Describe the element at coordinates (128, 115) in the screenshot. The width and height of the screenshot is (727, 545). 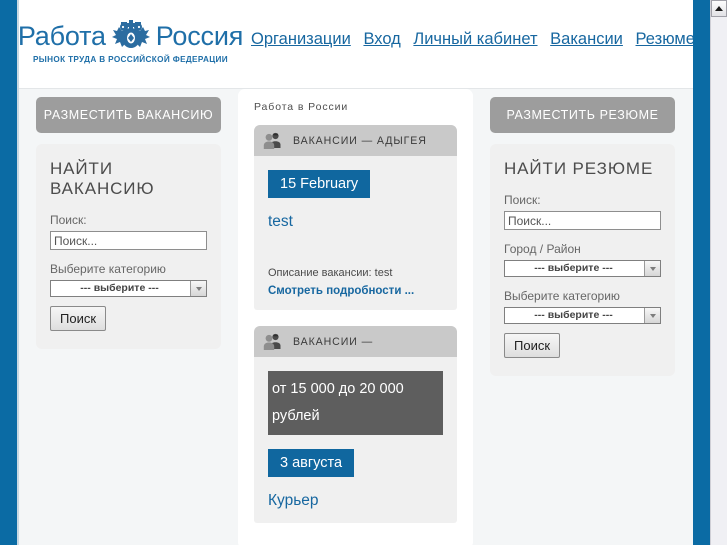
I see `post-vacancy-button: РАЗМЕСТИТЬ ВАКАНСИЮ` at that location.